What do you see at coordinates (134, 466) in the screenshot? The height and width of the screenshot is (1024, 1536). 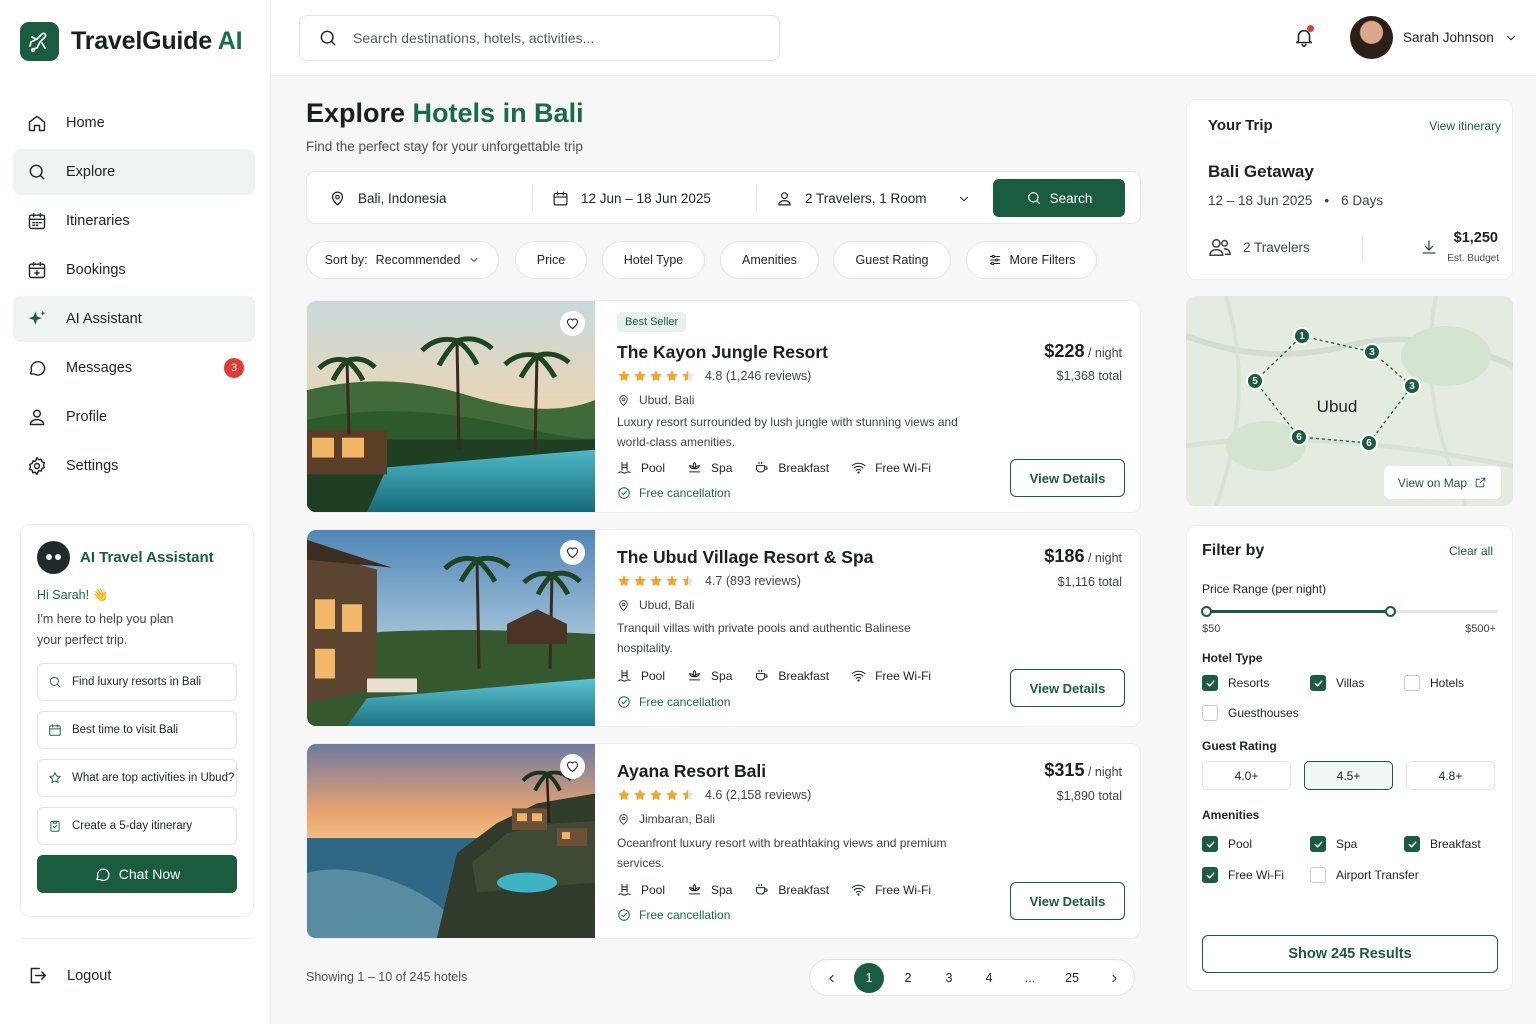 I see `nav-item-settings: Settings` at bounding box center [134, 466].